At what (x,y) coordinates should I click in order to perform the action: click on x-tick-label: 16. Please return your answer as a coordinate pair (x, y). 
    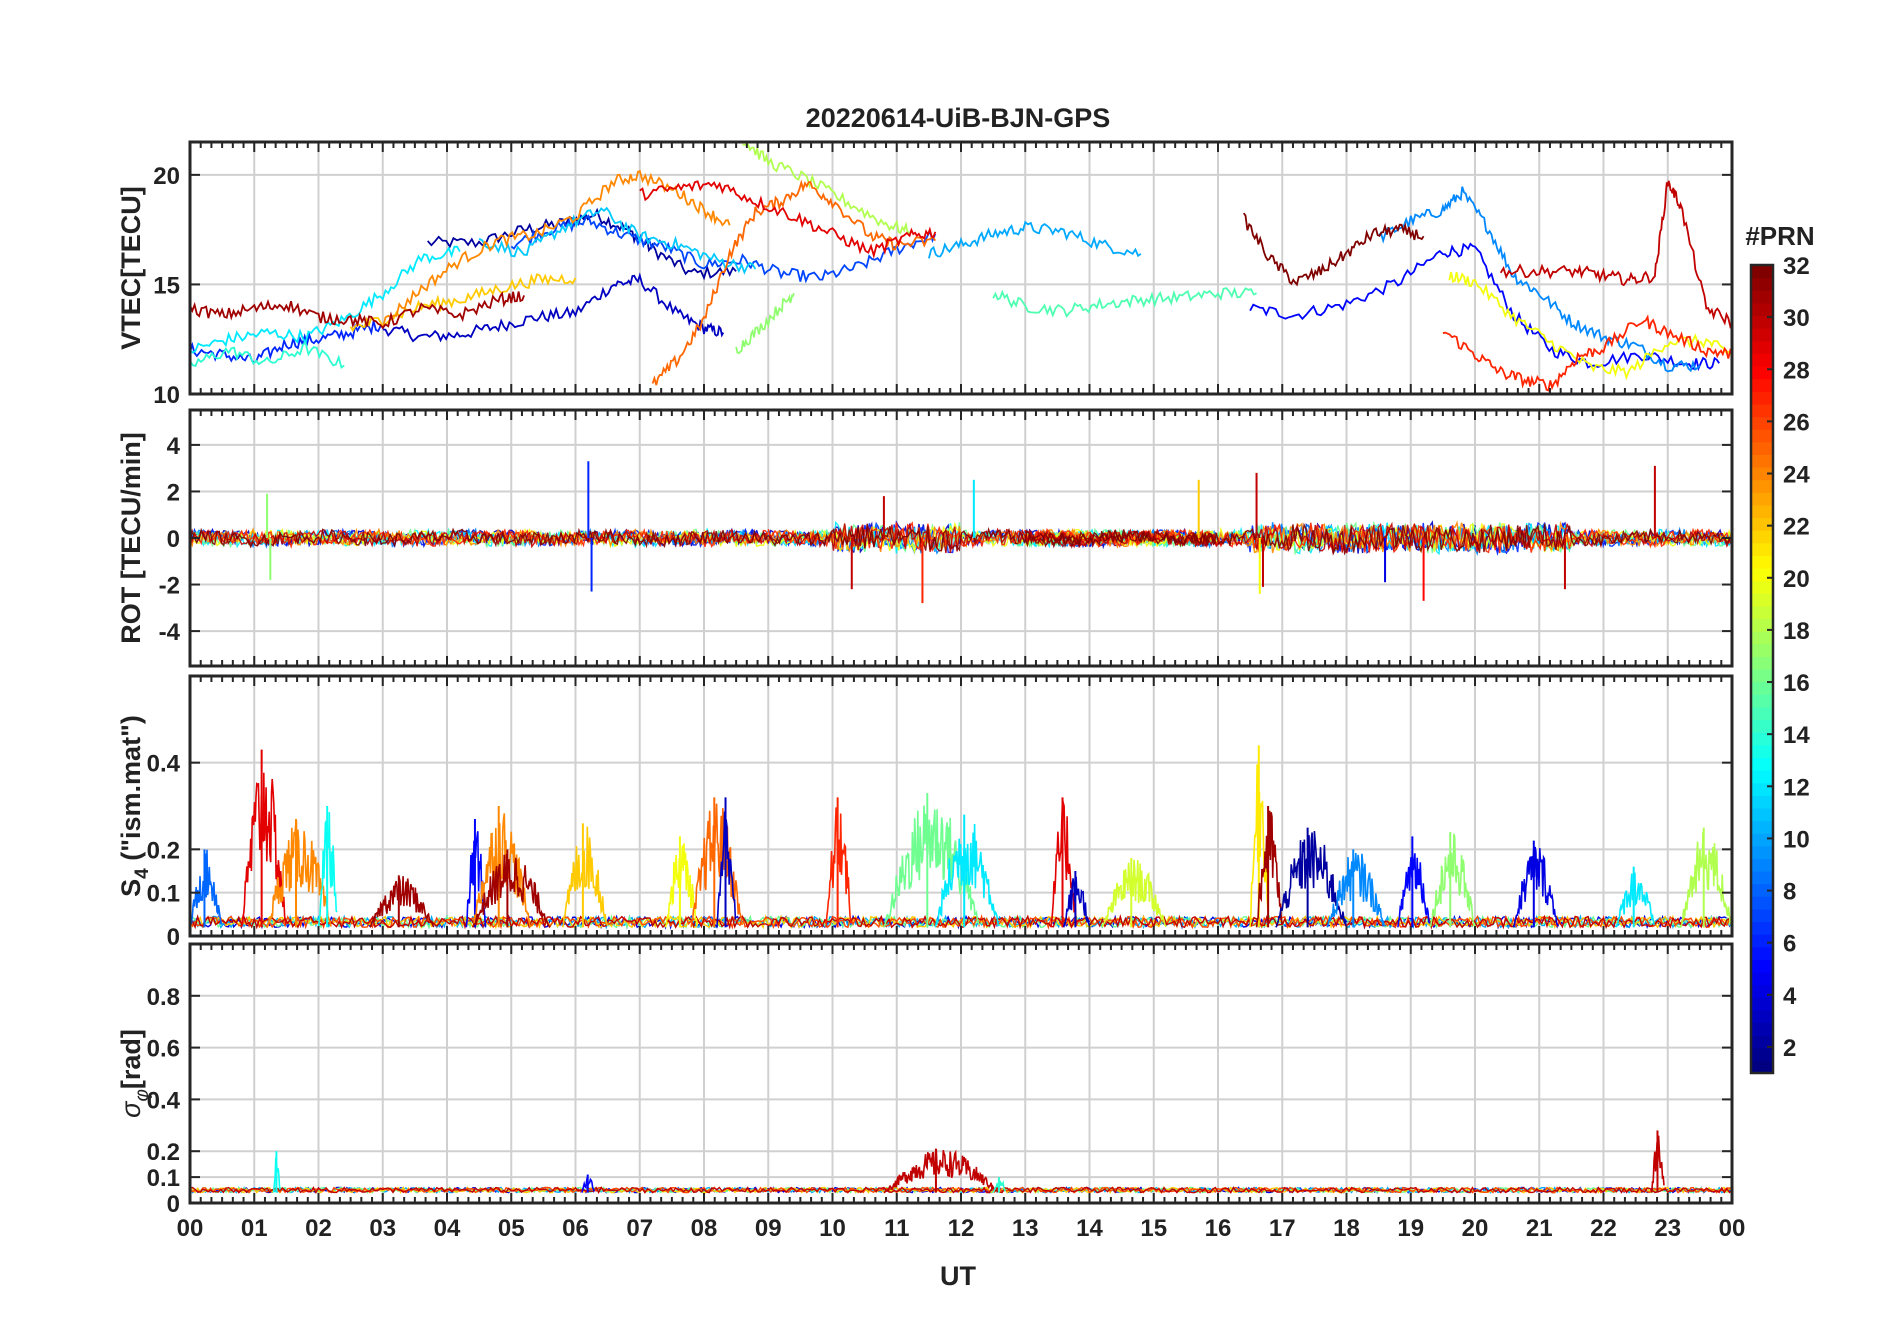
    Looking at the image, I should click on (1218, 1228).